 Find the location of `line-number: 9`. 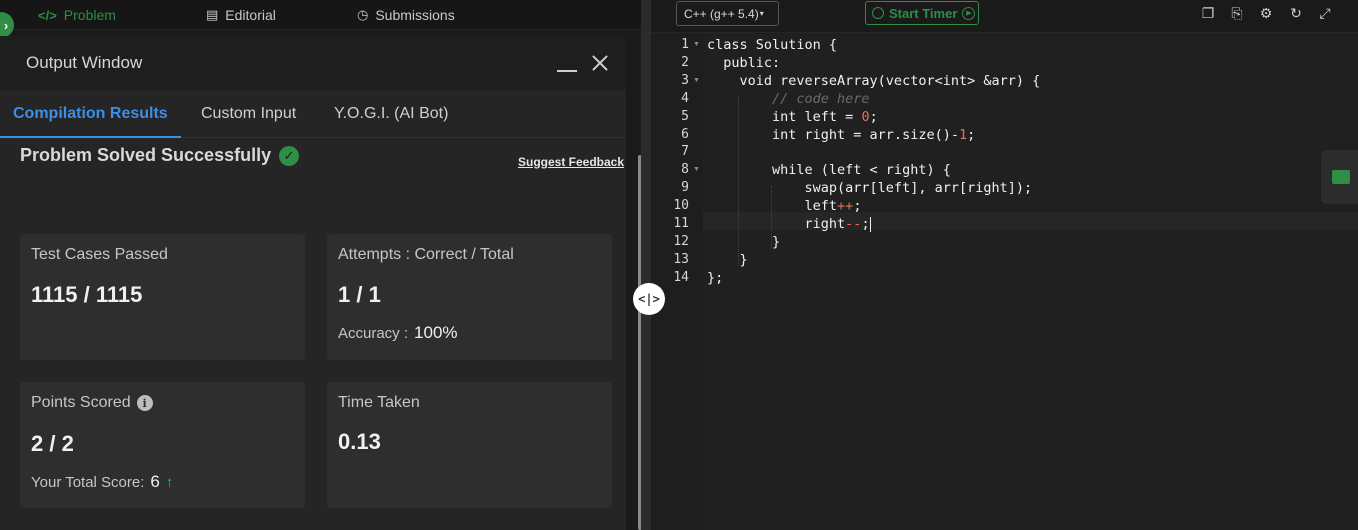

line-number: 9 is located at coordinates (685, 188).